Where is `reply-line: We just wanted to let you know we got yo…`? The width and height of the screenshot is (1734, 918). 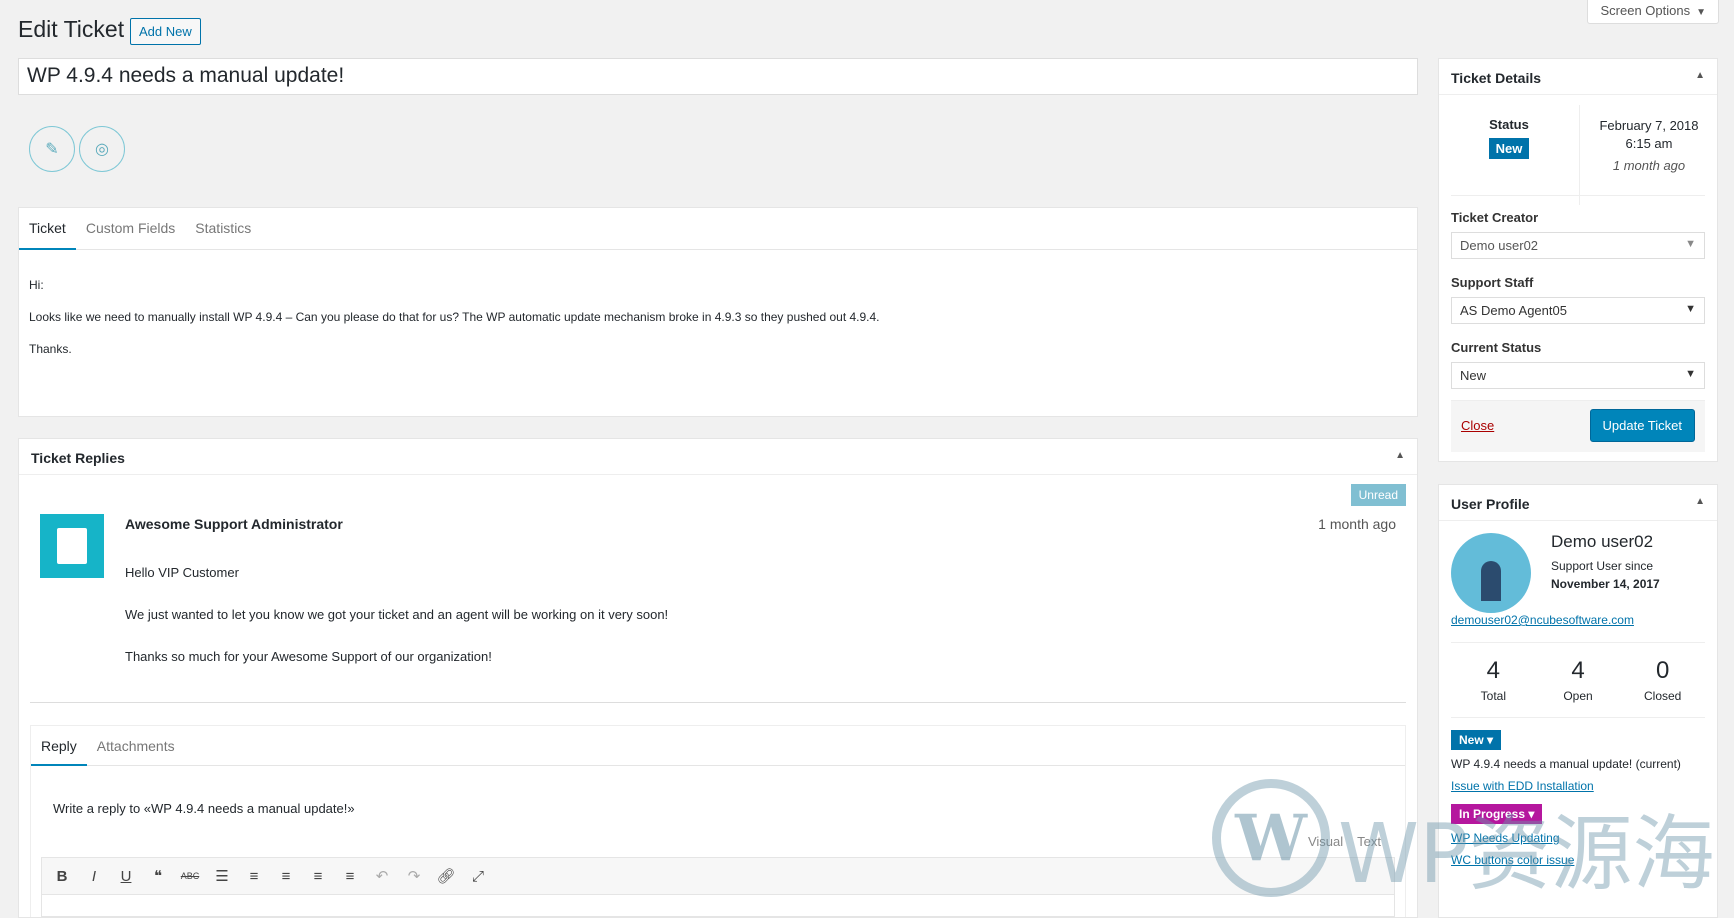 reply-line: We just wanted to let you know we got yo… is located at coordinates (397, 614).